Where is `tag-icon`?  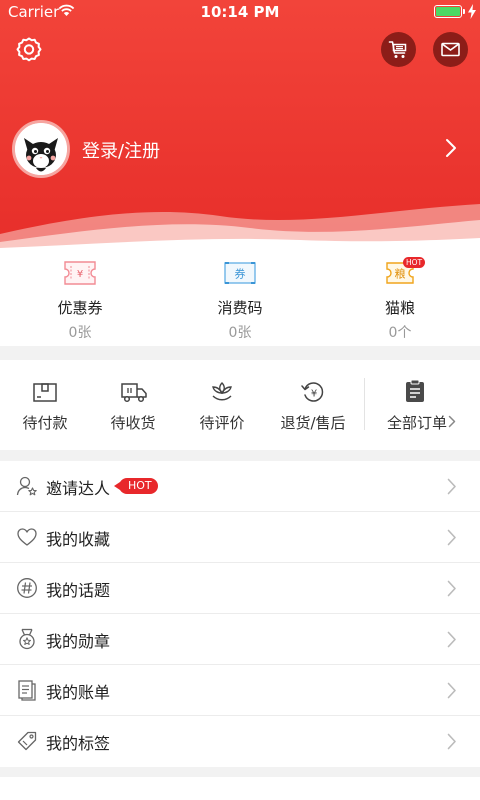 tag-icon is located at coordinates (27, 741).